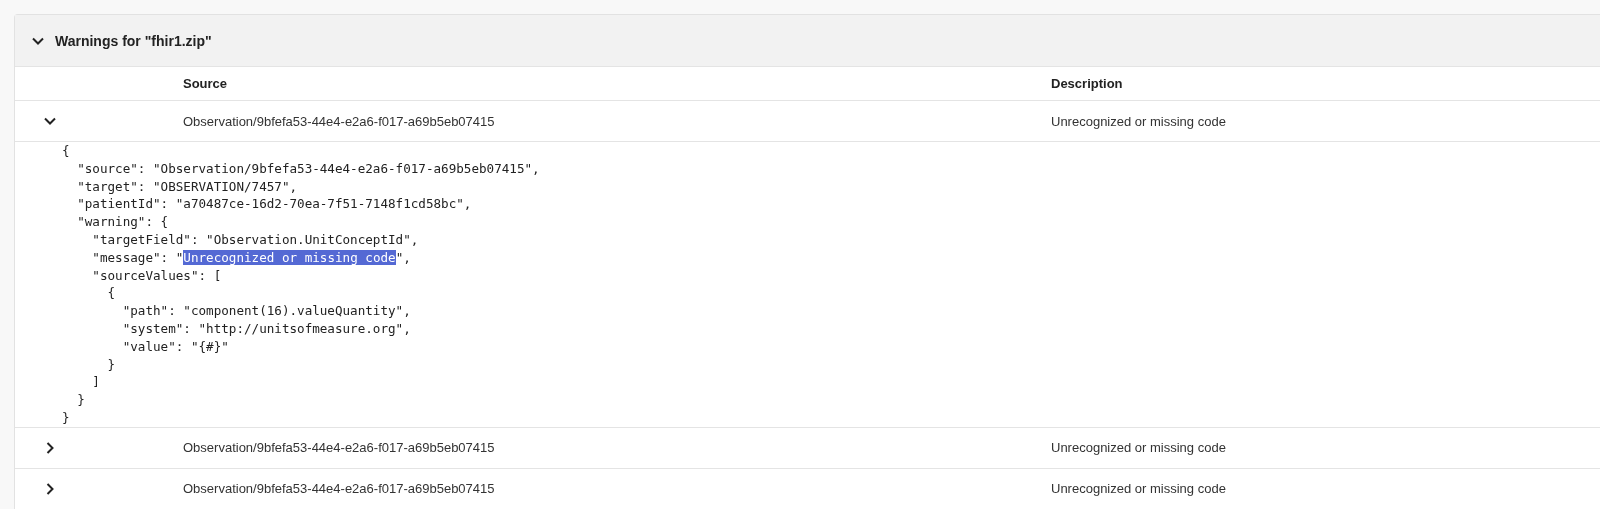 This screenshot has width=1600, height=509. I want to click on panel-title: Warnings for "fhir1.zip", so click(133, 40).